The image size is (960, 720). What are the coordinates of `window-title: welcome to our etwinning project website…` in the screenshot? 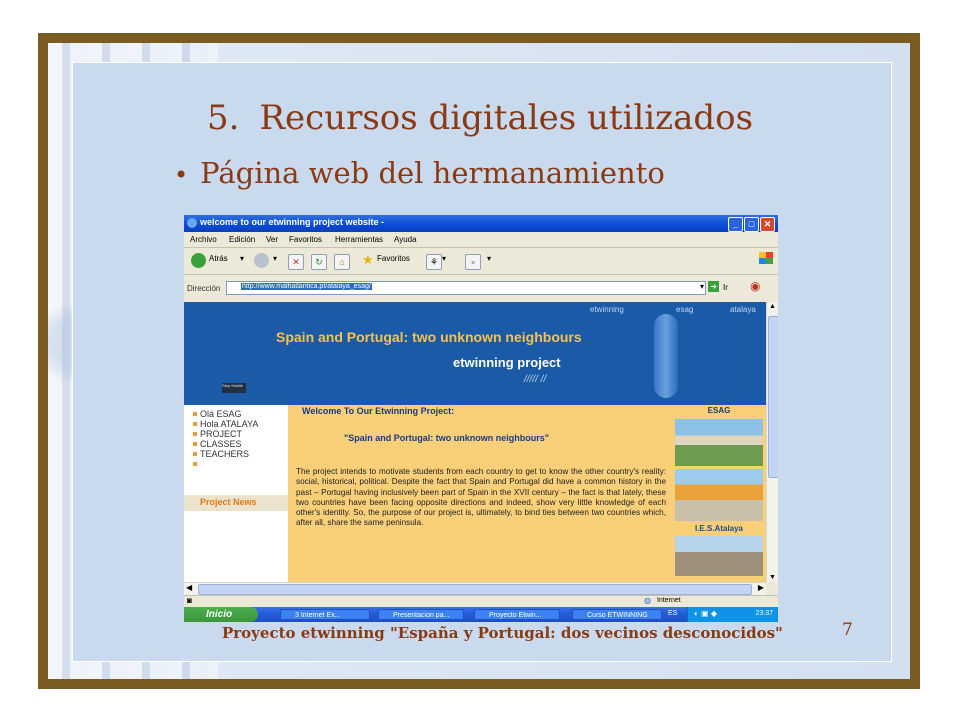 It's located at (292, 222).